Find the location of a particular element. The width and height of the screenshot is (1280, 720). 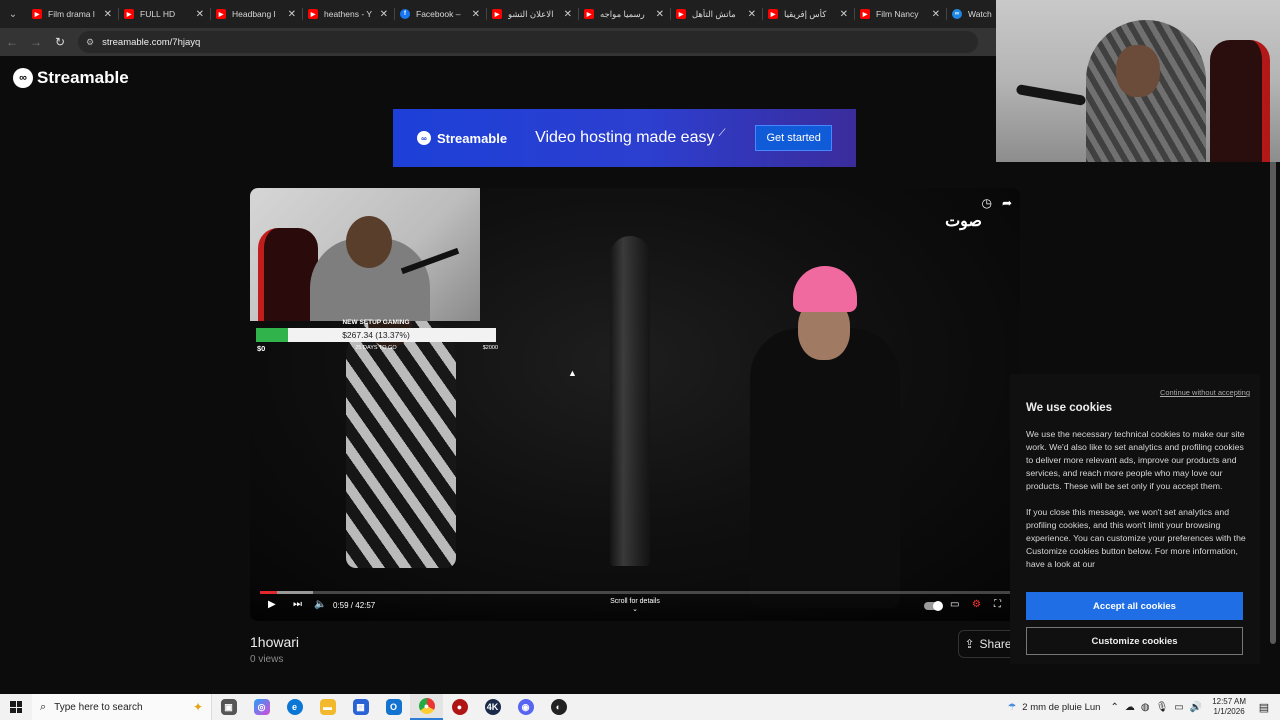

goal-progress-bar: $267.34 (13.37%) is located at coordinates (376, 335).